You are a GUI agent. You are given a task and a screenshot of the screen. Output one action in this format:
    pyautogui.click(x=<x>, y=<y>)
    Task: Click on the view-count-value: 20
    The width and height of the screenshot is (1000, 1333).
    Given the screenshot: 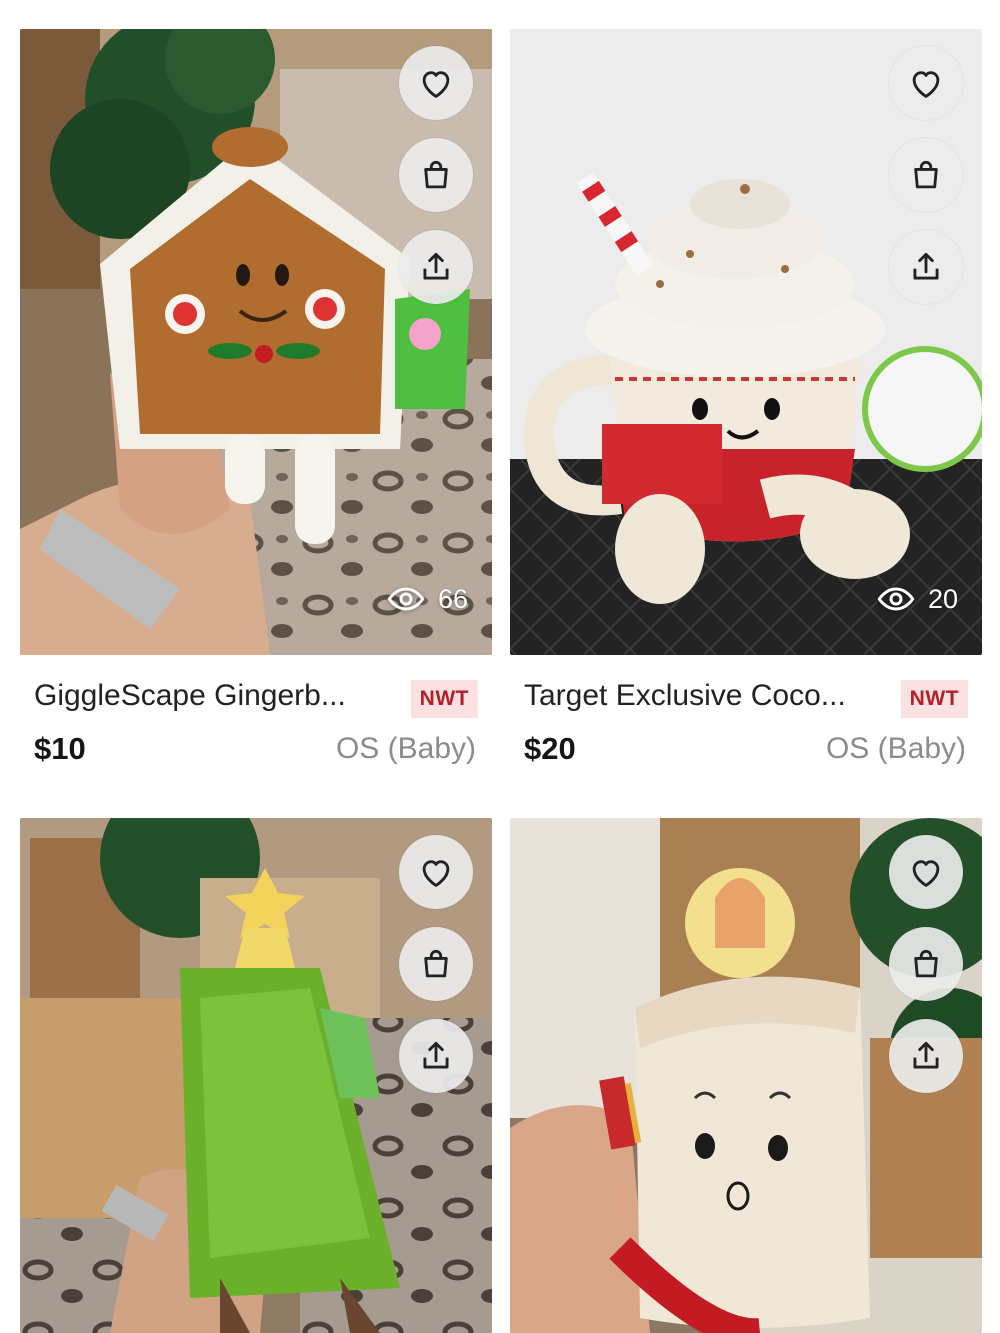 What is the action you would take?
    pyautogui.click(x=942, y=598)
    